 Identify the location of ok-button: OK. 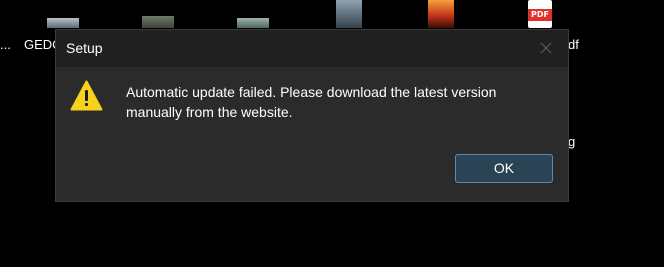
(504, 168).